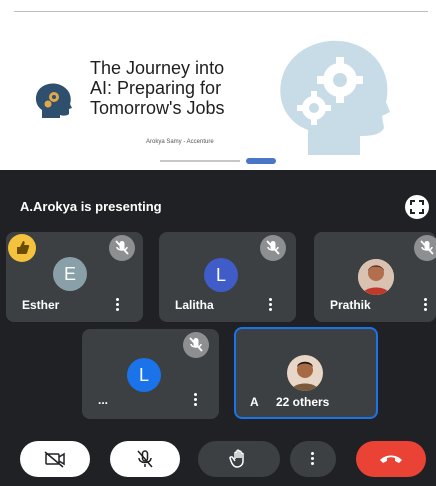  I want to click on participant-tile-lalitha: L Lalitha, so click(227, 277).